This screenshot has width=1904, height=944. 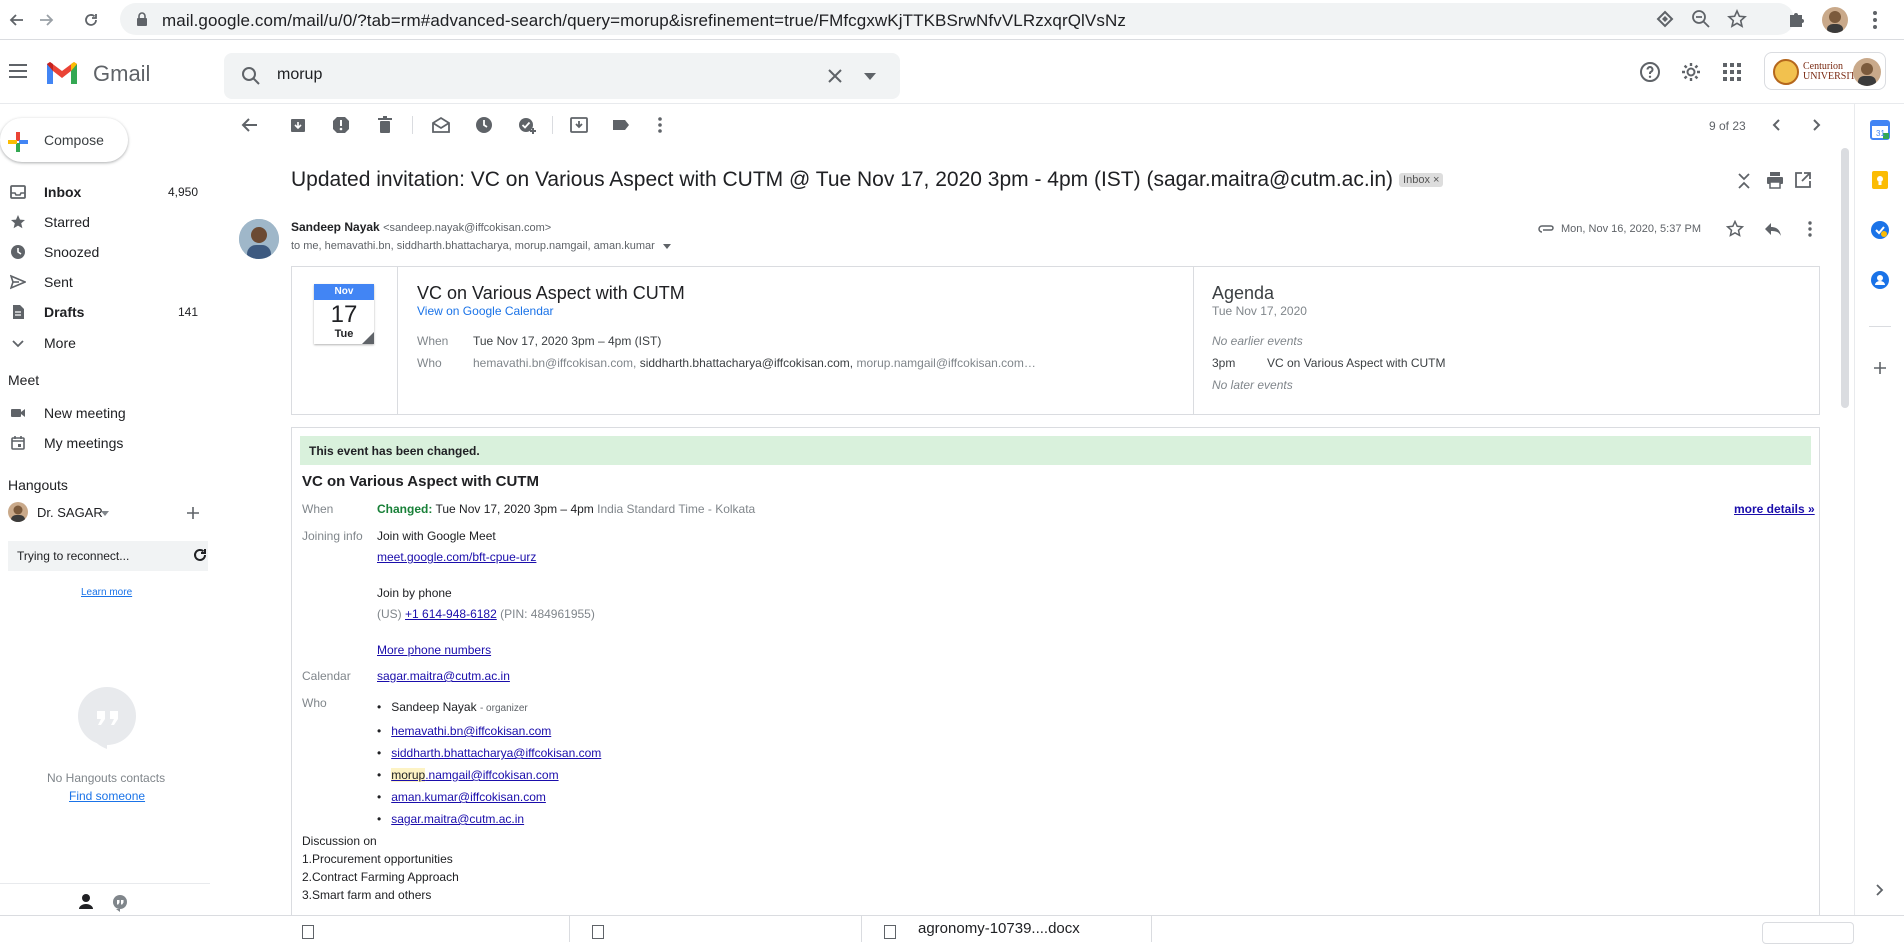 What do you see at coordinates (660, 125) in the screenshot?
I see `more-actions-icon` at bounding box center [660, 125].